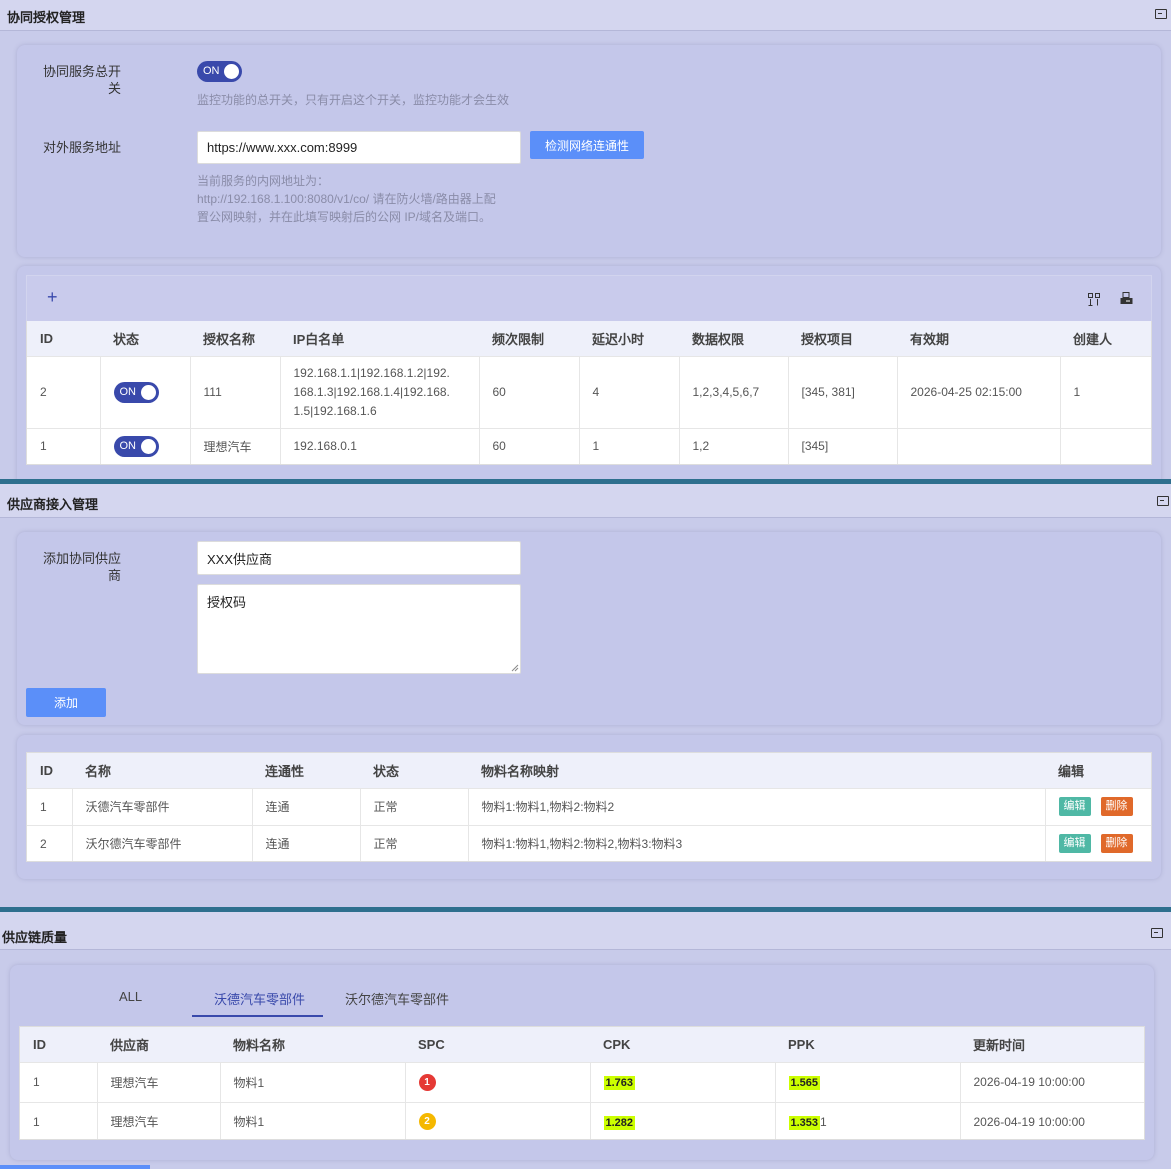 The height and width of the screenshot is (1169, 1171). Describe the element at coordinates (587, 145) in the screenshot. I see `check-network-button: 检测网络连通性` at that location.